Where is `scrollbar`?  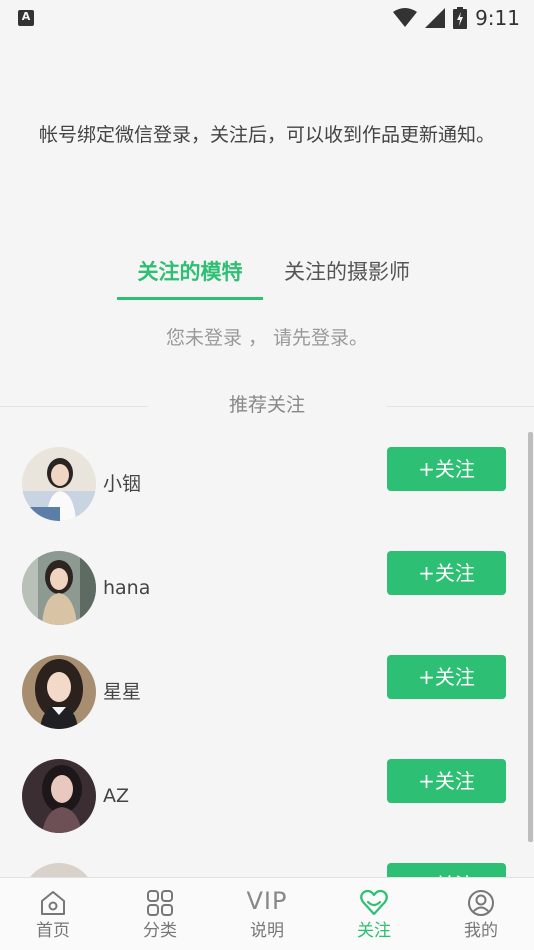 scrollbar is located at coordinates (530, 637).